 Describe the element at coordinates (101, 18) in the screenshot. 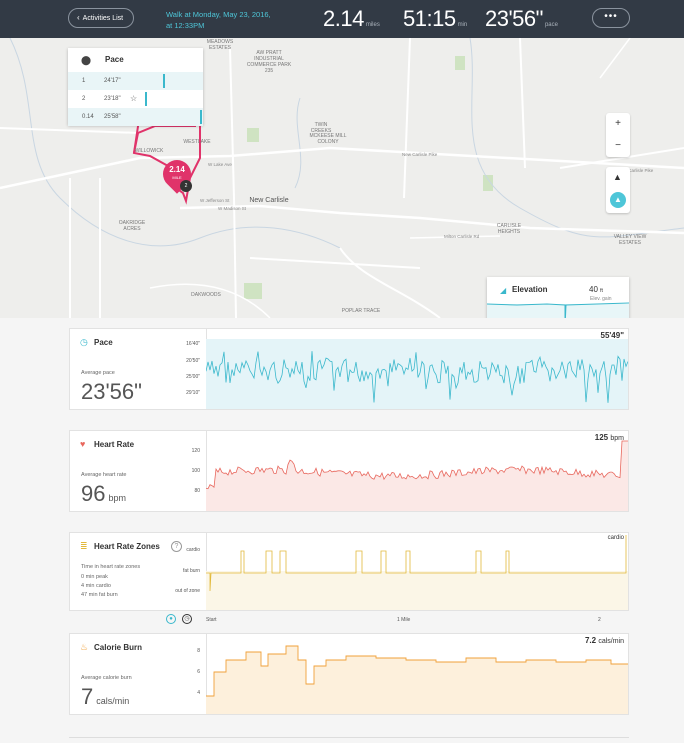

I see `activities-list-button: ‹ Activities List` at that location.